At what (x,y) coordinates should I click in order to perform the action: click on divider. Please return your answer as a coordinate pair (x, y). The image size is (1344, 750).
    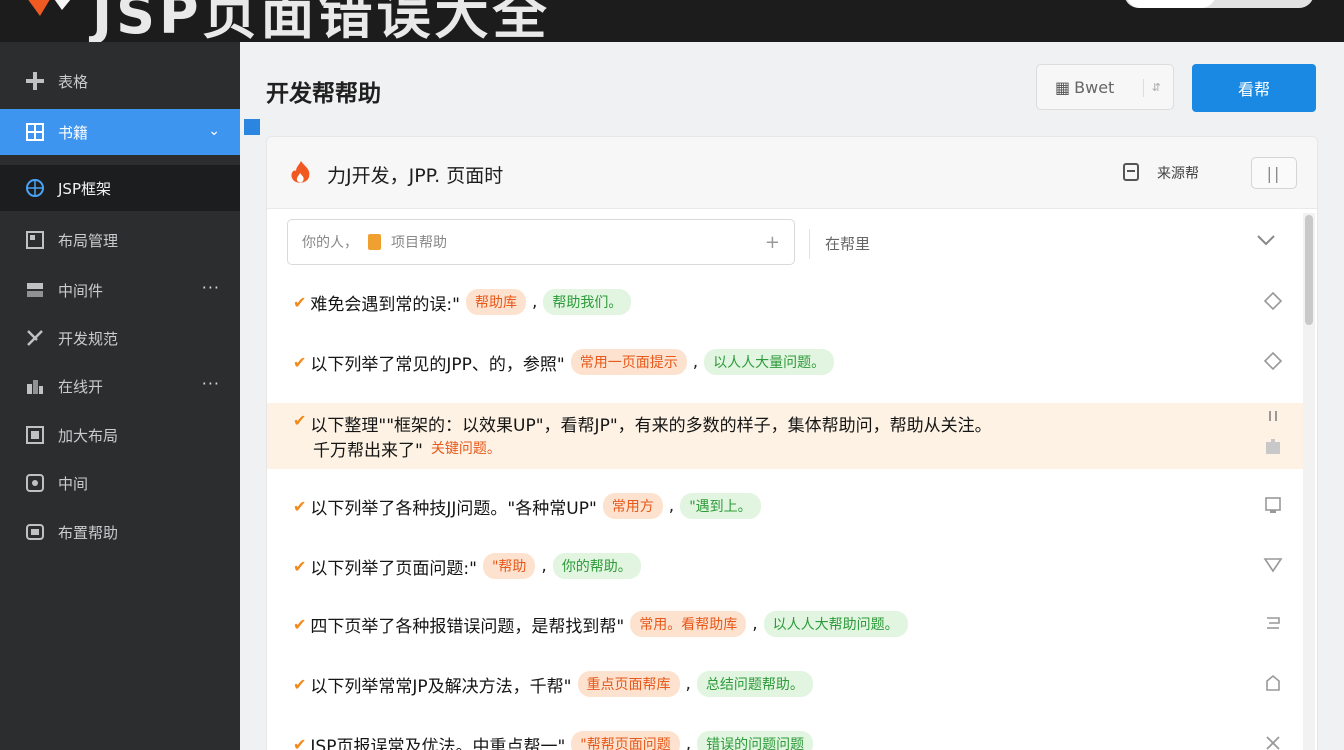
    Looking at the image, I should click on (809, 244).